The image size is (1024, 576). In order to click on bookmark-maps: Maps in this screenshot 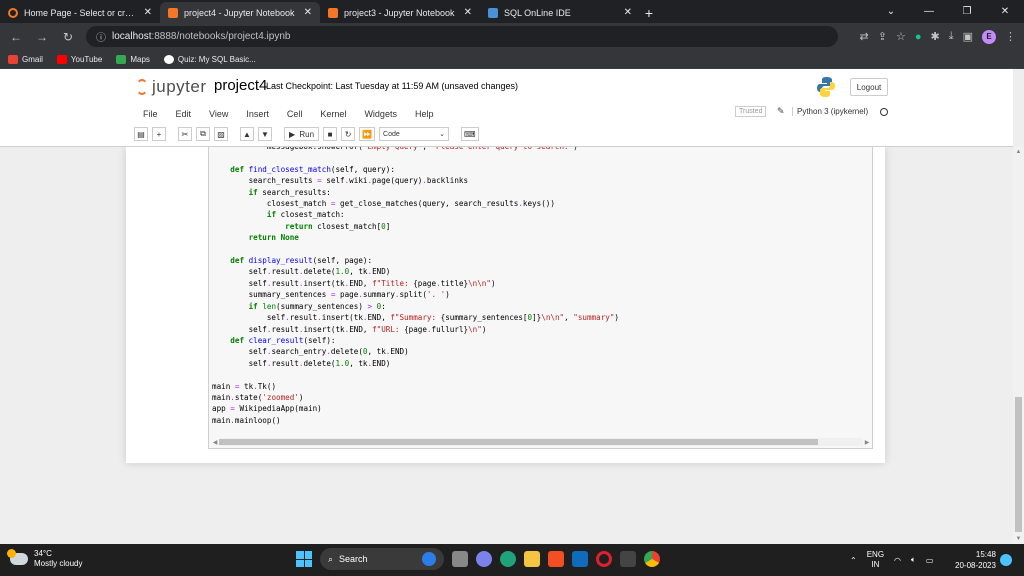, I will do `click(133, 59)`.